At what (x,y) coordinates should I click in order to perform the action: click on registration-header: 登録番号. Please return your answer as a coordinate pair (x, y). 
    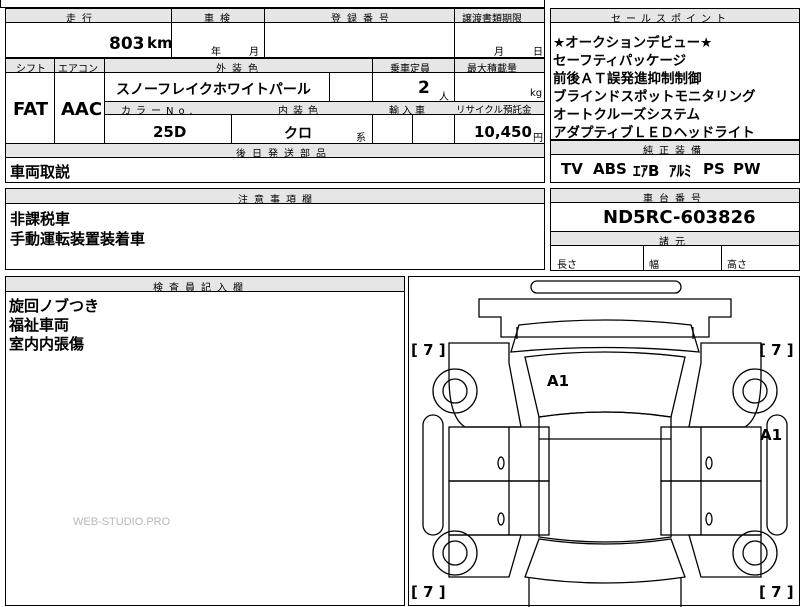
    Looking at the image, I should click on (363, 19).